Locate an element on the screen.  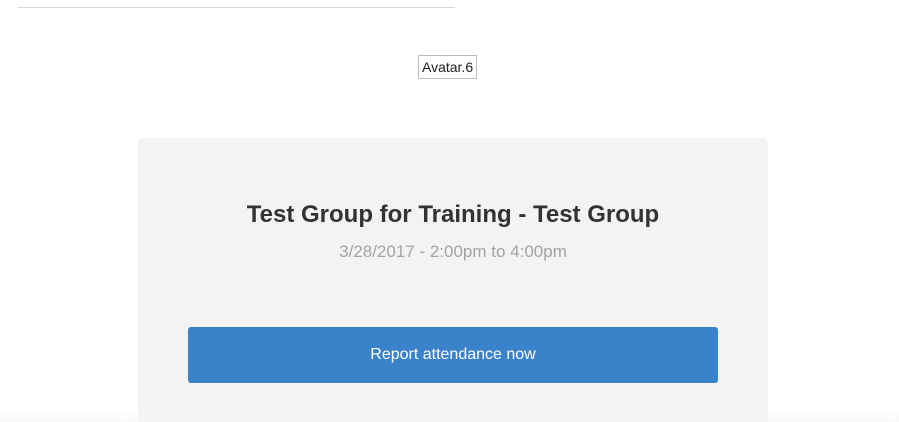
report-attendance-button: Report attendance now is located at coordinates (453, 355).